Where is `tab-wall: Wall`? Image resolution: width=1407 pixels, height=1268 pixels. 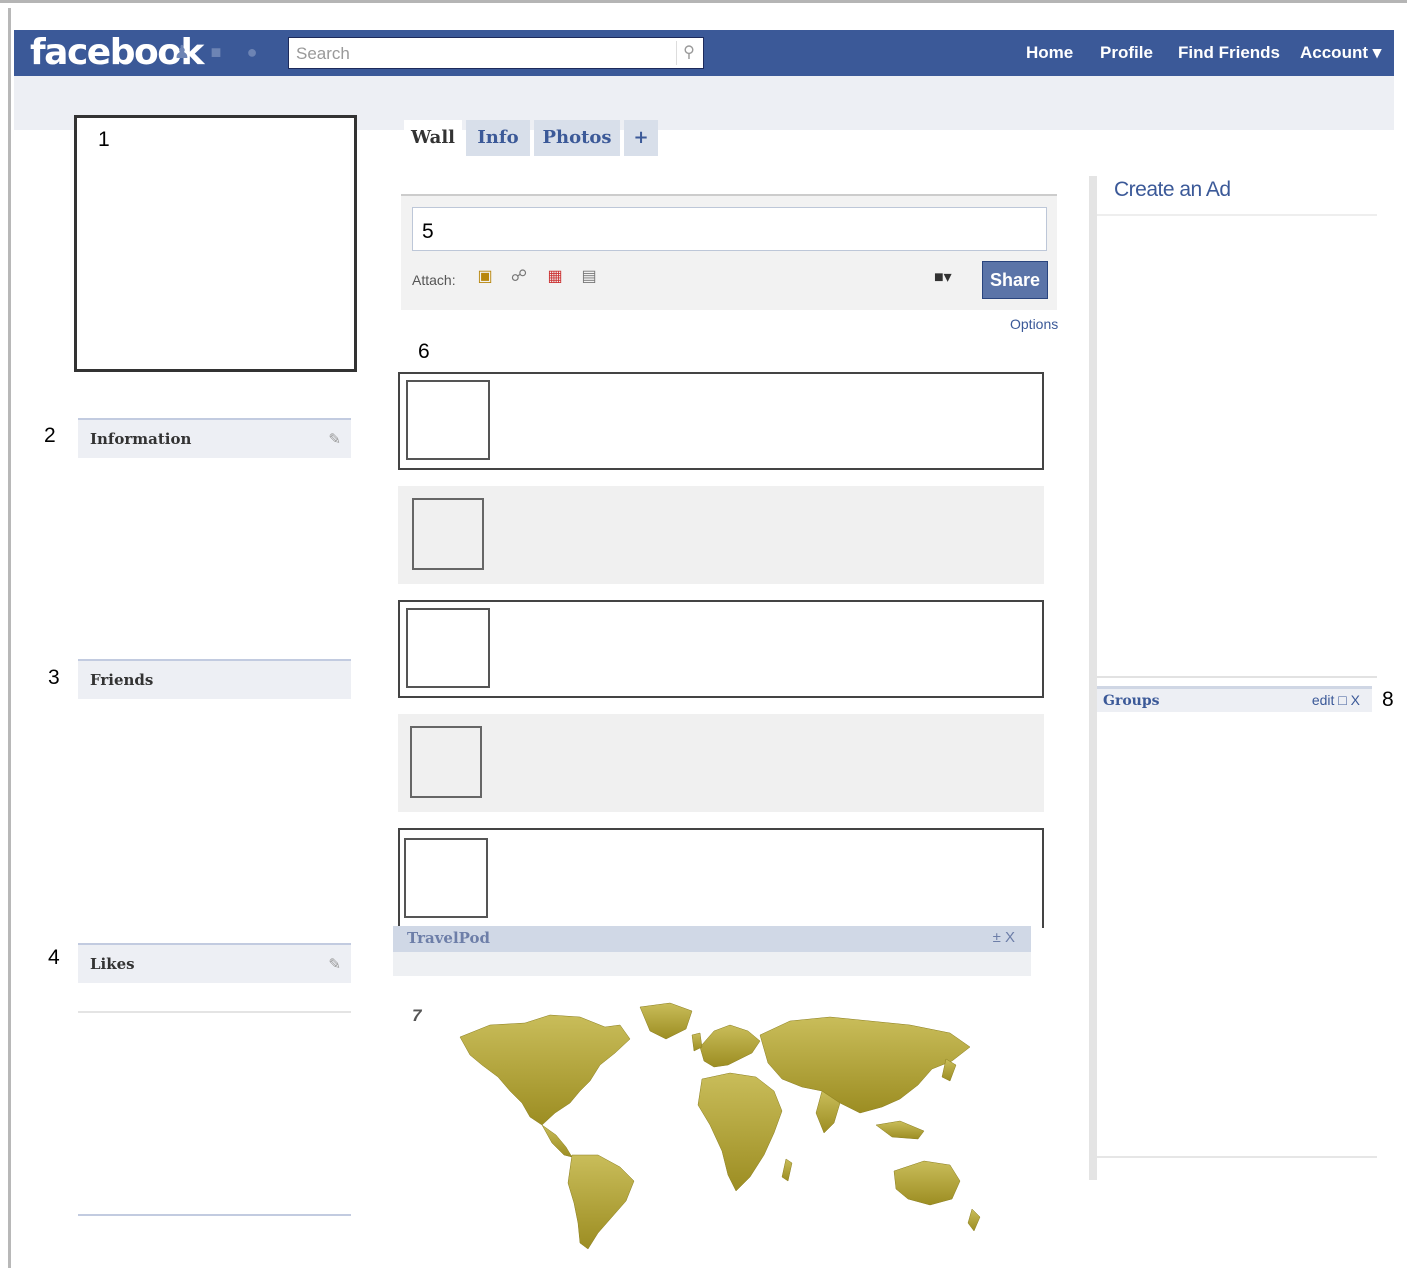
tab-wall: Wall is located at coordinates (433, 138).